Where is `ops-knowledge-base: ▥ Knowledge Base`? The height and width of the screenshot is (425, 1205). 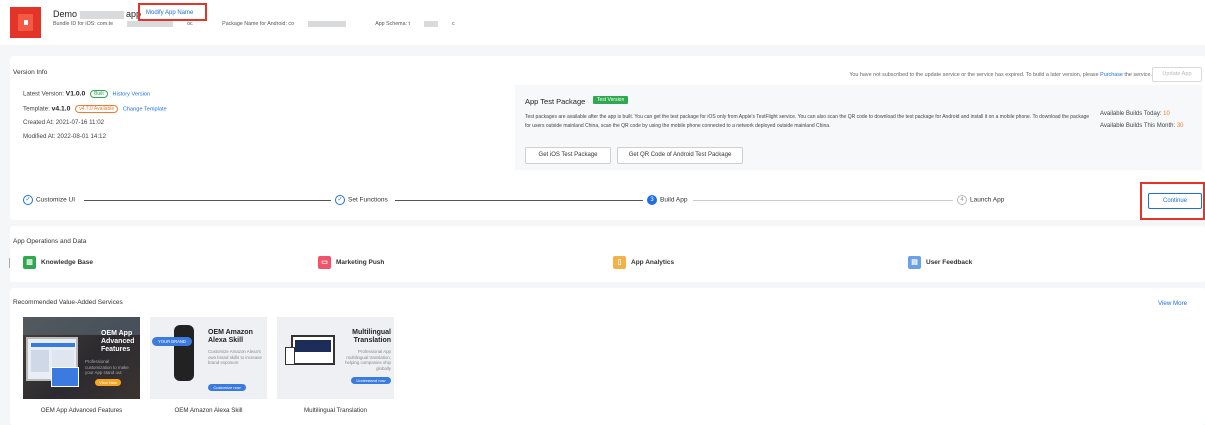
ops-knowledge-base: ▥ Knowledge Base is located at coordinates (58, 262).